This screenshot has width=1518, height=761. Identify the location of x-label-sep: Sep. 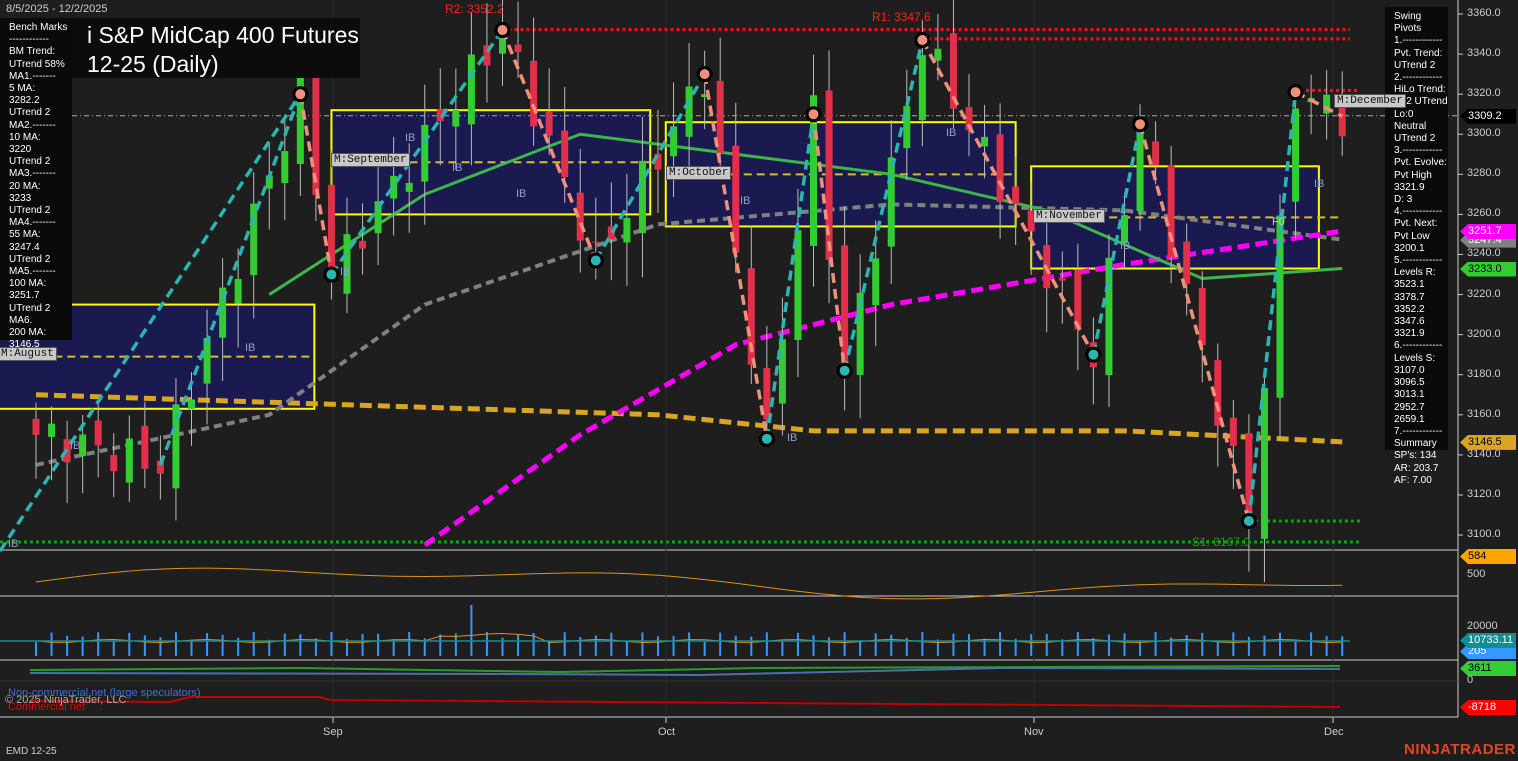
(333, 732).